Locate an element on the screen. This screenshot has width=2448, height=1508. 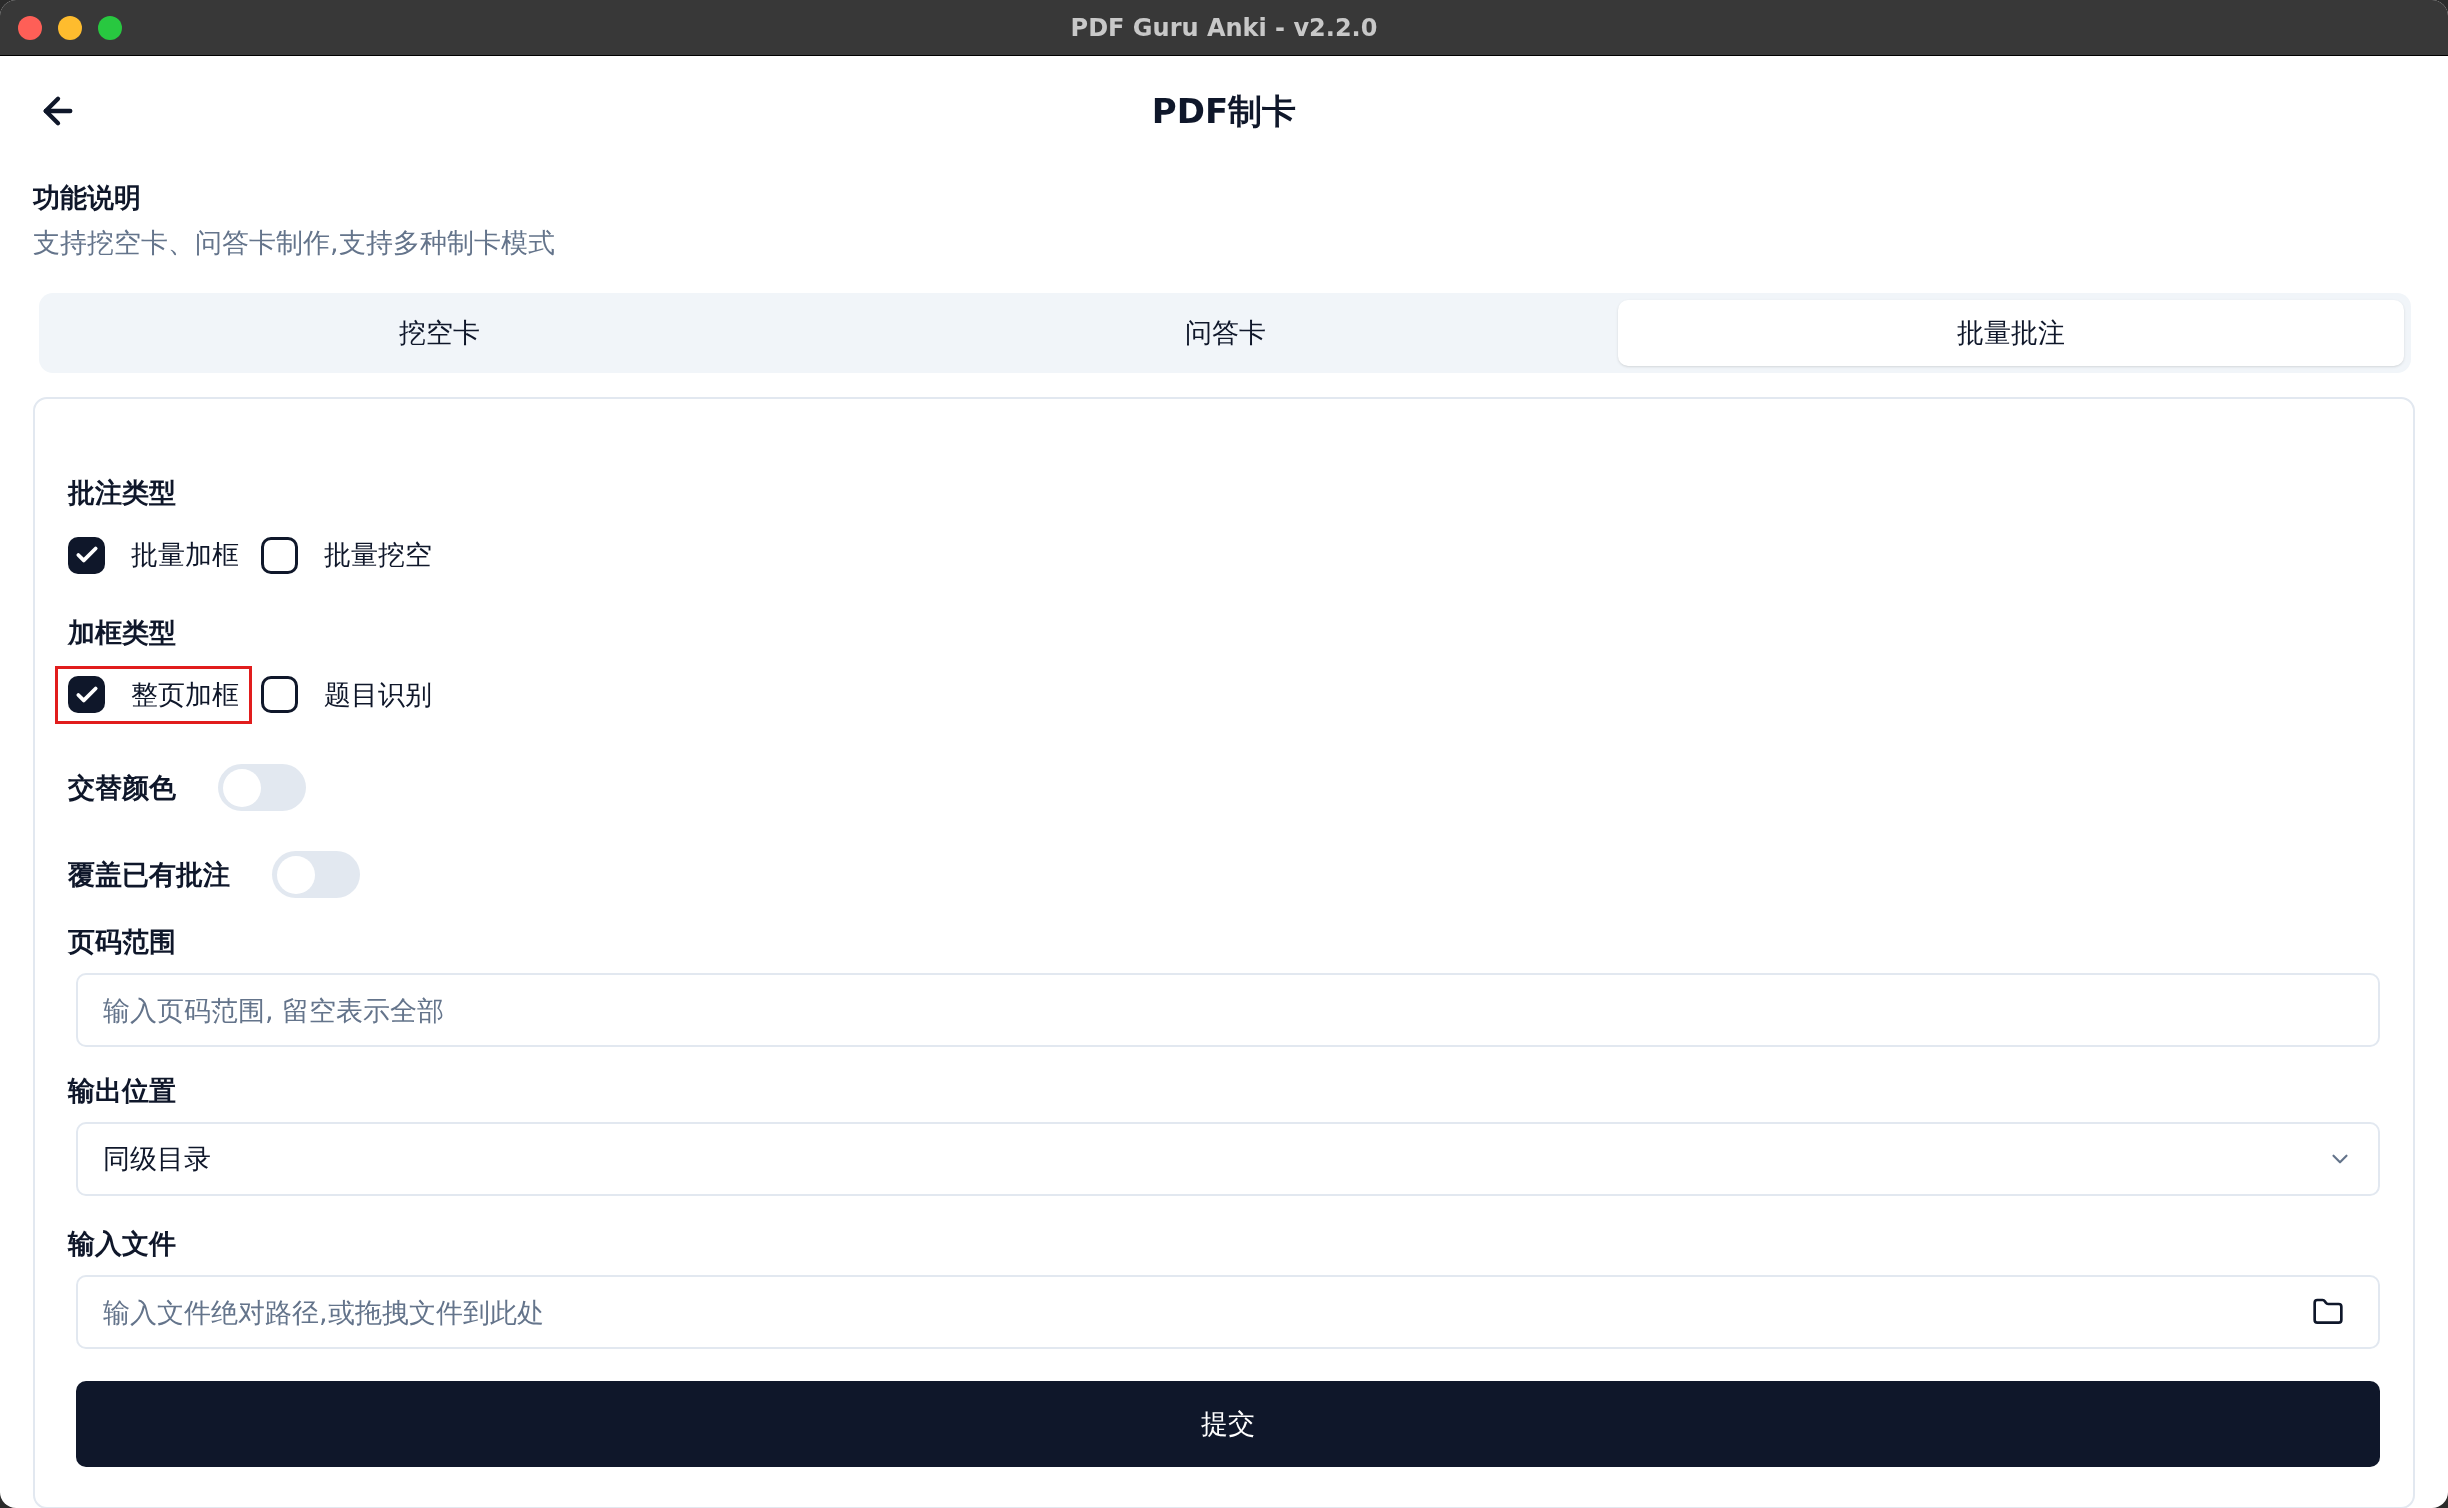
description-text: 支持挖空卡、问答卡制作,支持多种制卡模式 is located at coordinates (294, 242).